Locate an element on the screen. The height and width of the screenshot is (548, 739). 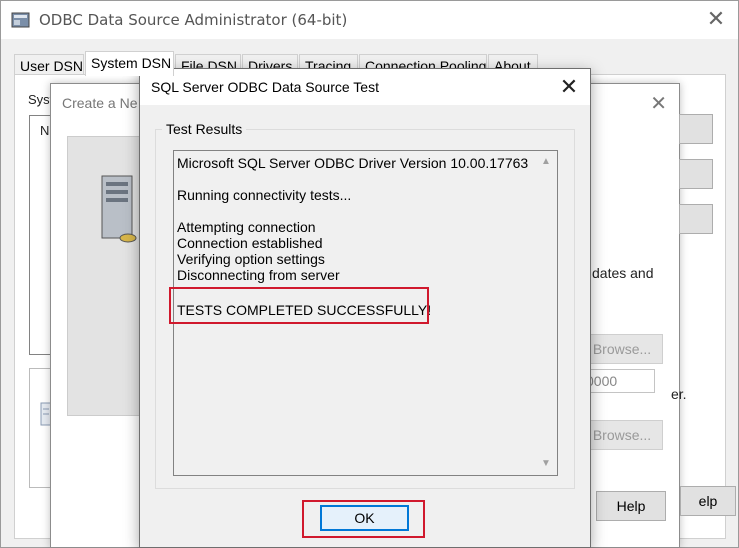
scroll-down-arrow-icon: ▼ is located at coordinates (546, 464).